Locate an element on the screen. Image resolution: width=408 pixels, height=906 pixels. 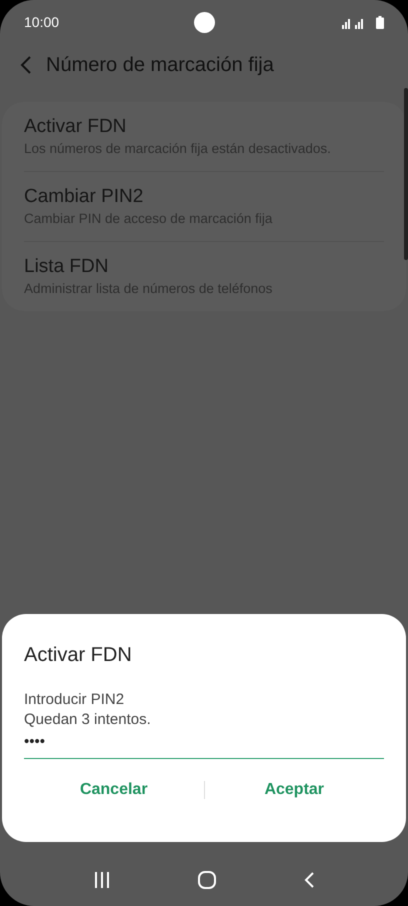
dialog-title: Activar FDN is located at coordinates (78, 655).